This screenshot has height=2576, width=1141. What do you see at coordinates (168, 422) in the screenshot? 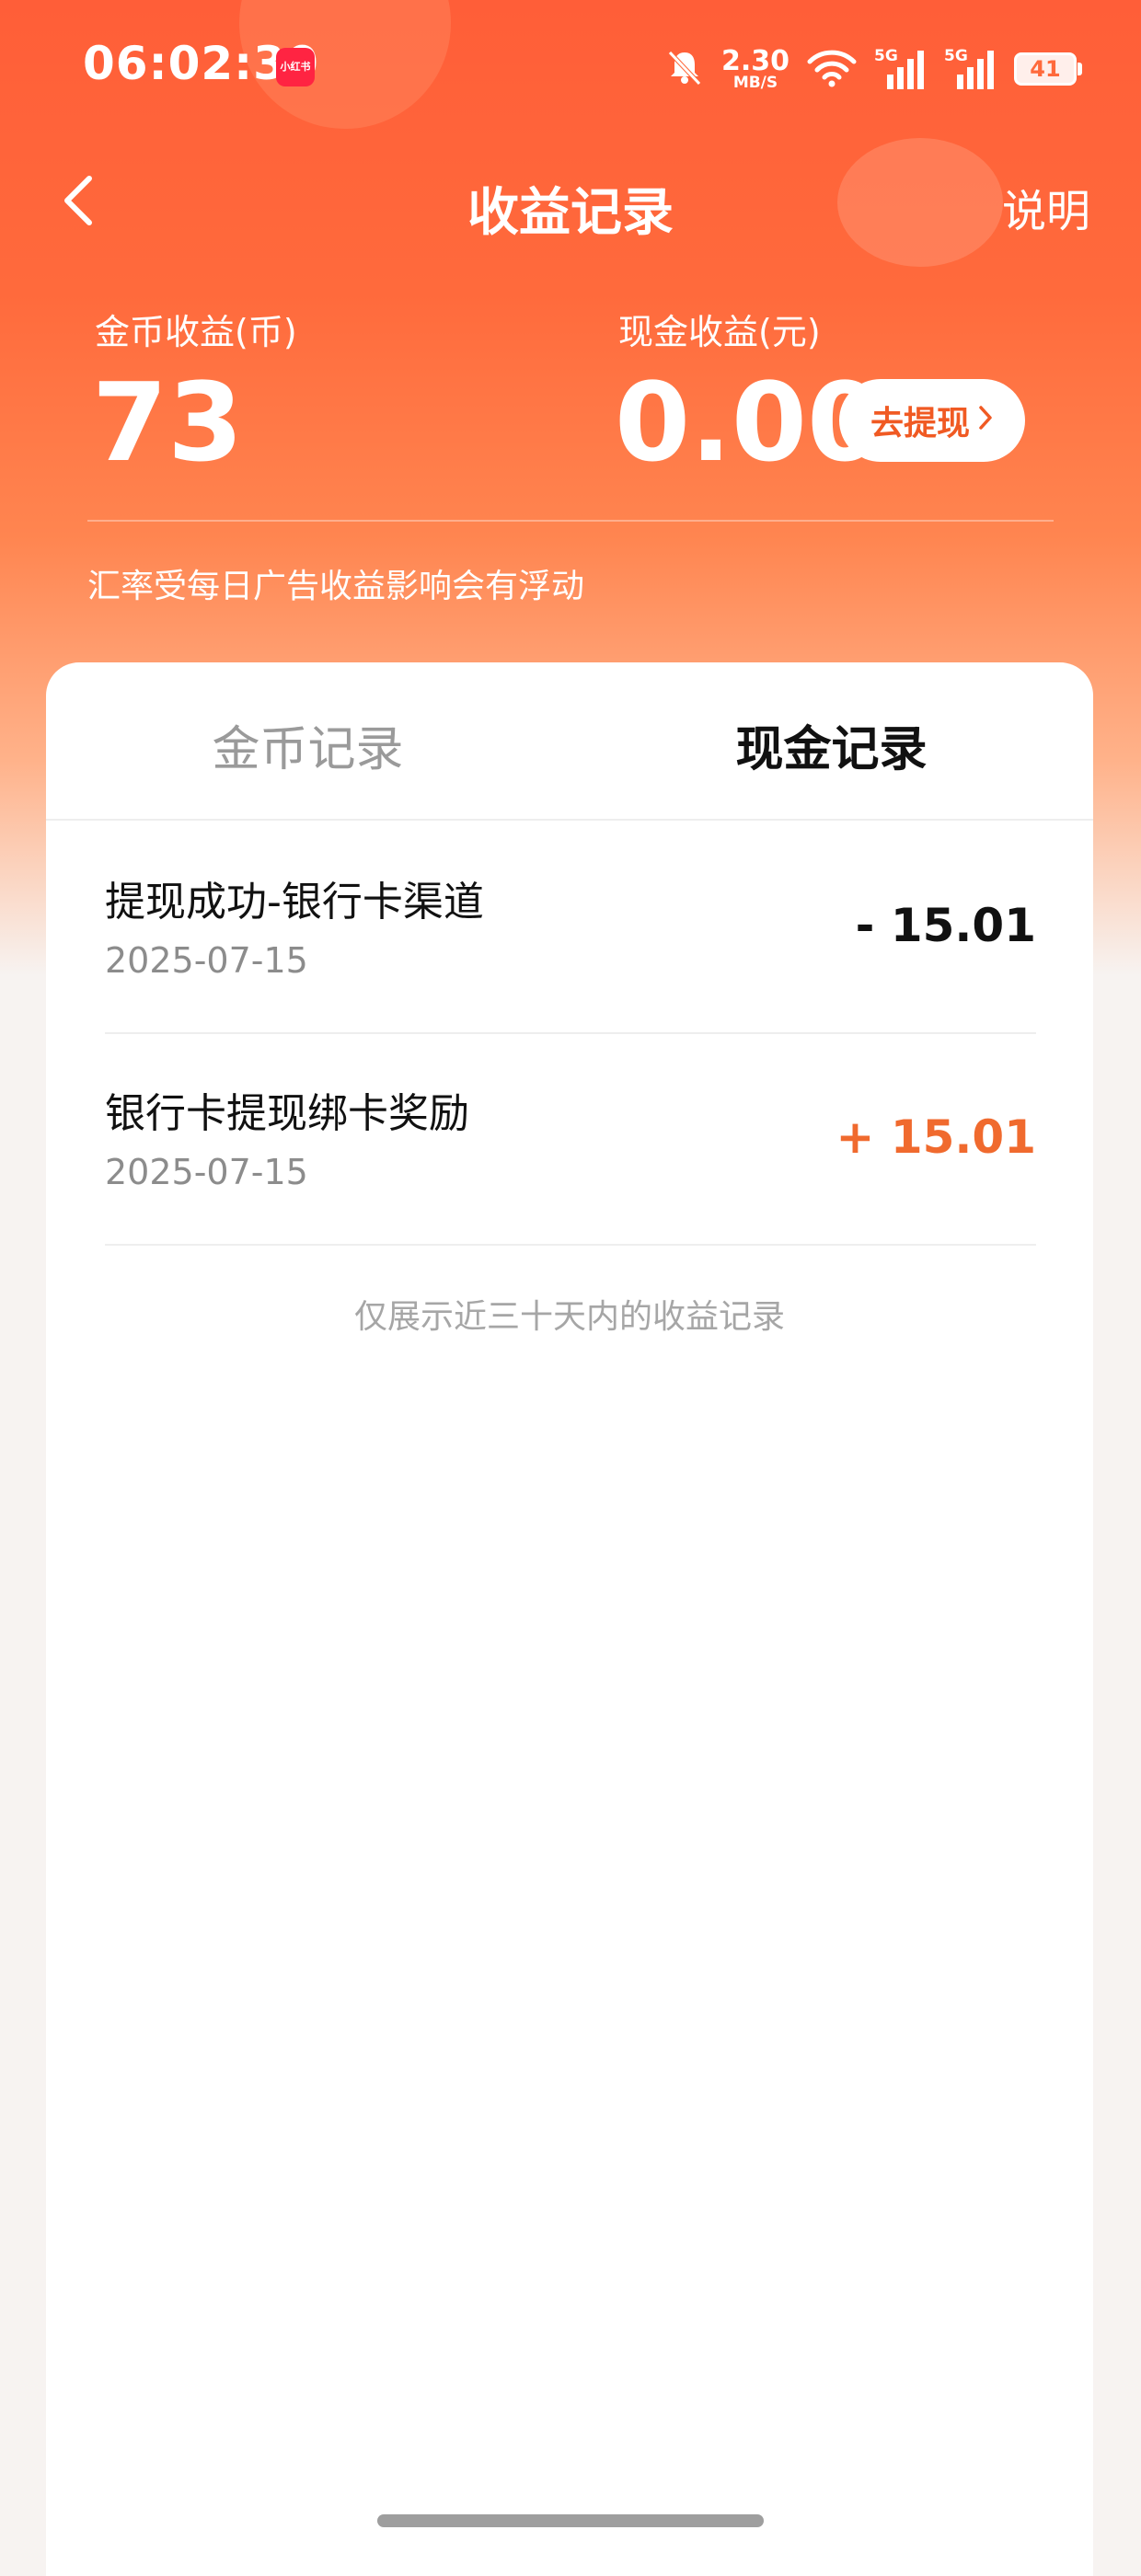
I see `coin-earnings-value: 73` at bounding box center [168, 422].